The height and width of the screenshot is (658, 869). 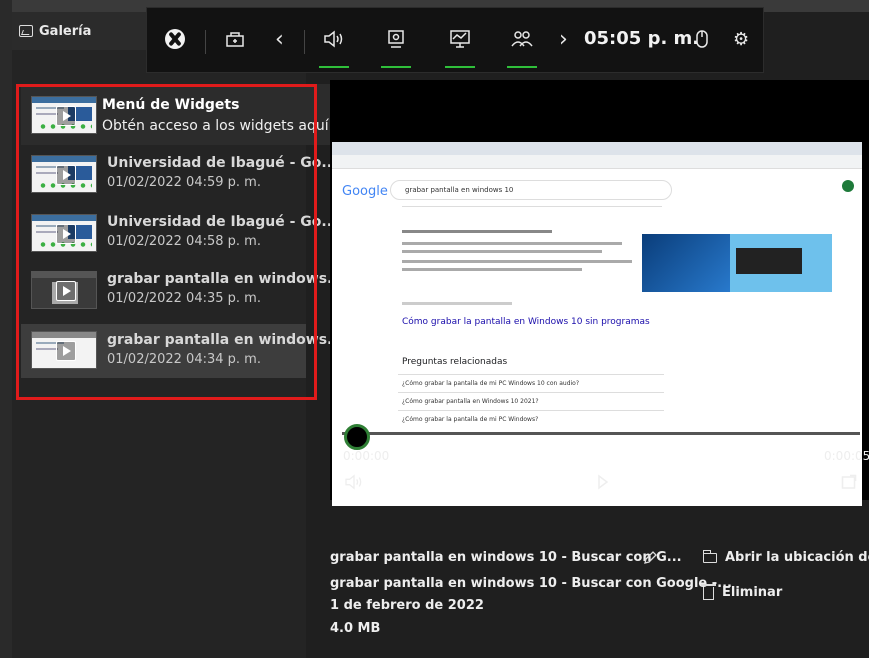 I want to click on capture-date: 01/02/2022 04:59 p. m., so click(x=184, y=182).